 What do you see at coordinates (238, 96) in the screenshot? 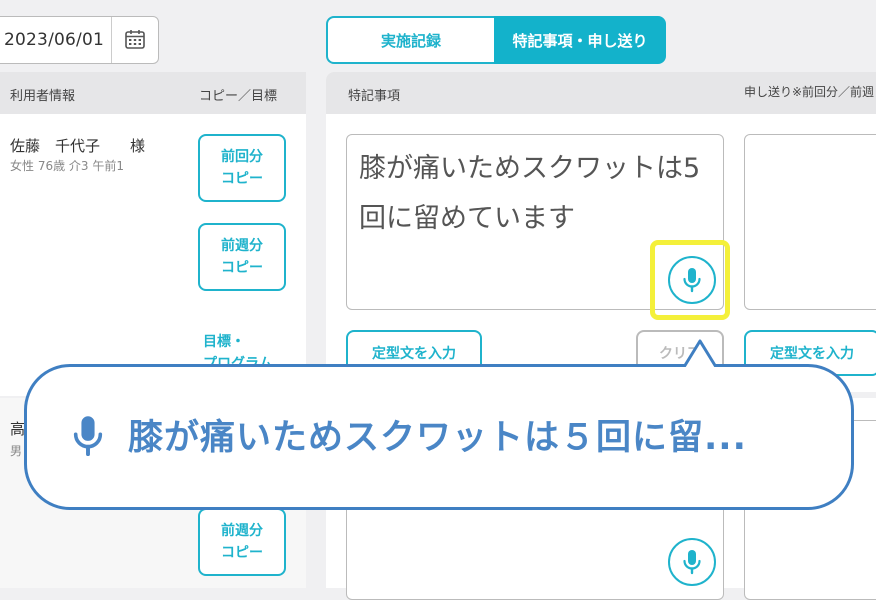
I see `header-copy-goal: コピー／目標` at bounding box center [238, 96].